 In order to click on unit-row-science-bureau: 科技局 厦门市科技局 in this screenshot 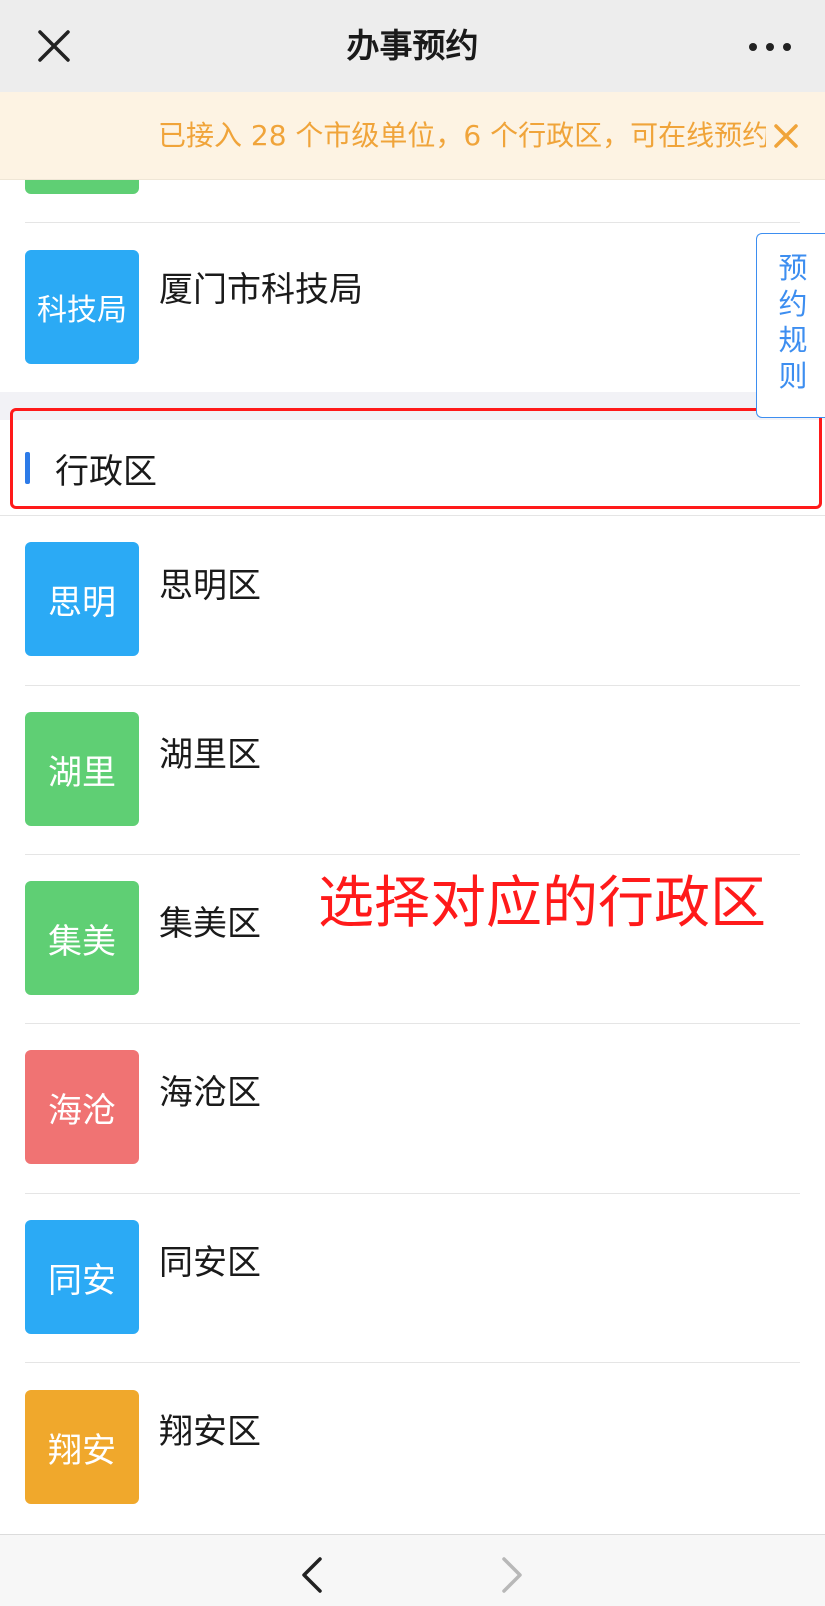, I will do `click(412, 306)`.